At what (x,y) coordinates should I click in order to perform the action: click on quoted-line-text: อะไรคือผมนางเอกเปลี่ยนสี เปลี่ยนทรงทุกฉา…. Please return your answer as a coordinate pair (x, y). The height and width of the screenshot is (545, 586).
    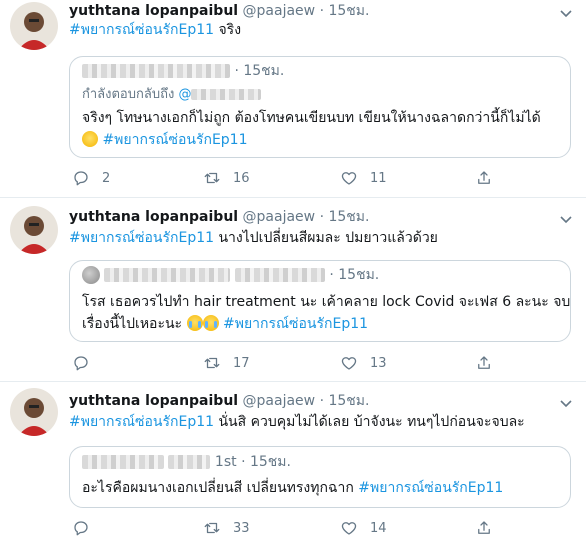
    Looking at the image, I should click on (220, 488).